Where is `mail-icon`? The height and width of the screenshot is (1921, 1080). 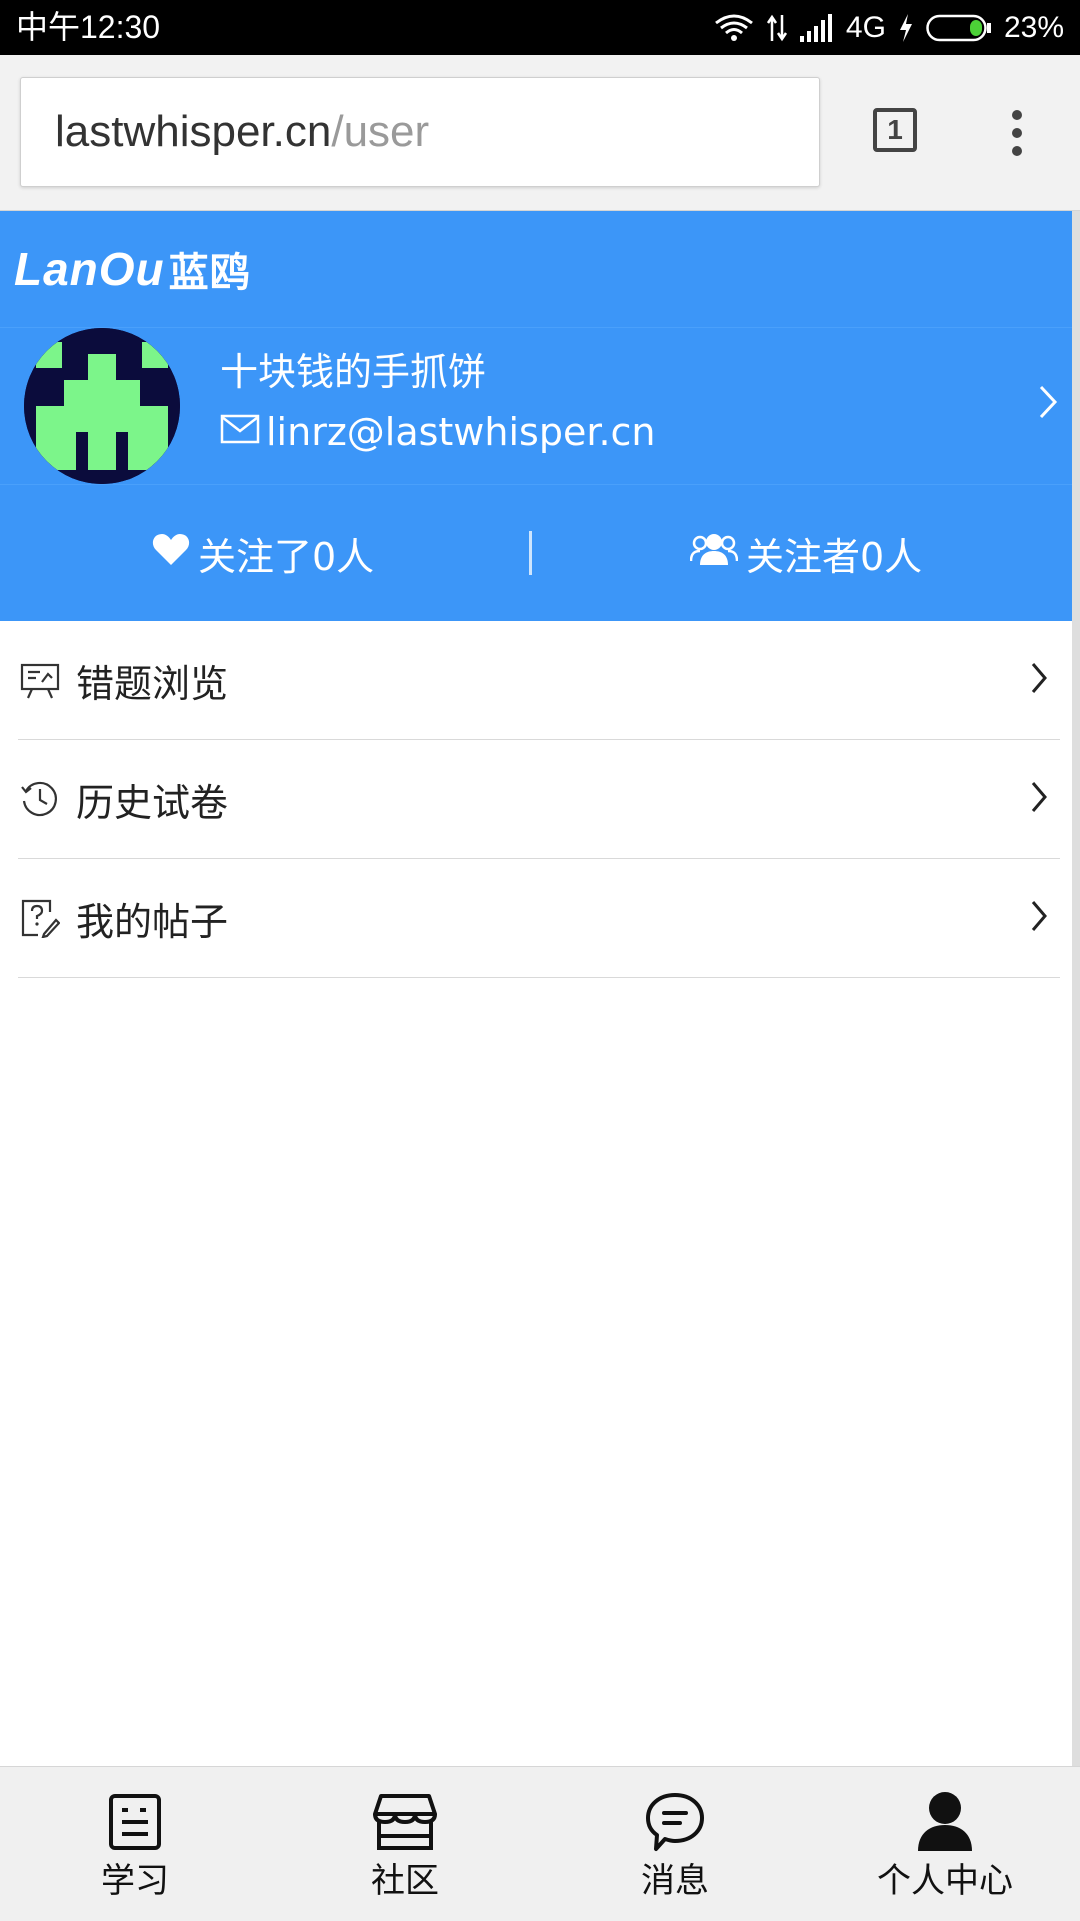
mail-icon is located at coordinates (240, 432).